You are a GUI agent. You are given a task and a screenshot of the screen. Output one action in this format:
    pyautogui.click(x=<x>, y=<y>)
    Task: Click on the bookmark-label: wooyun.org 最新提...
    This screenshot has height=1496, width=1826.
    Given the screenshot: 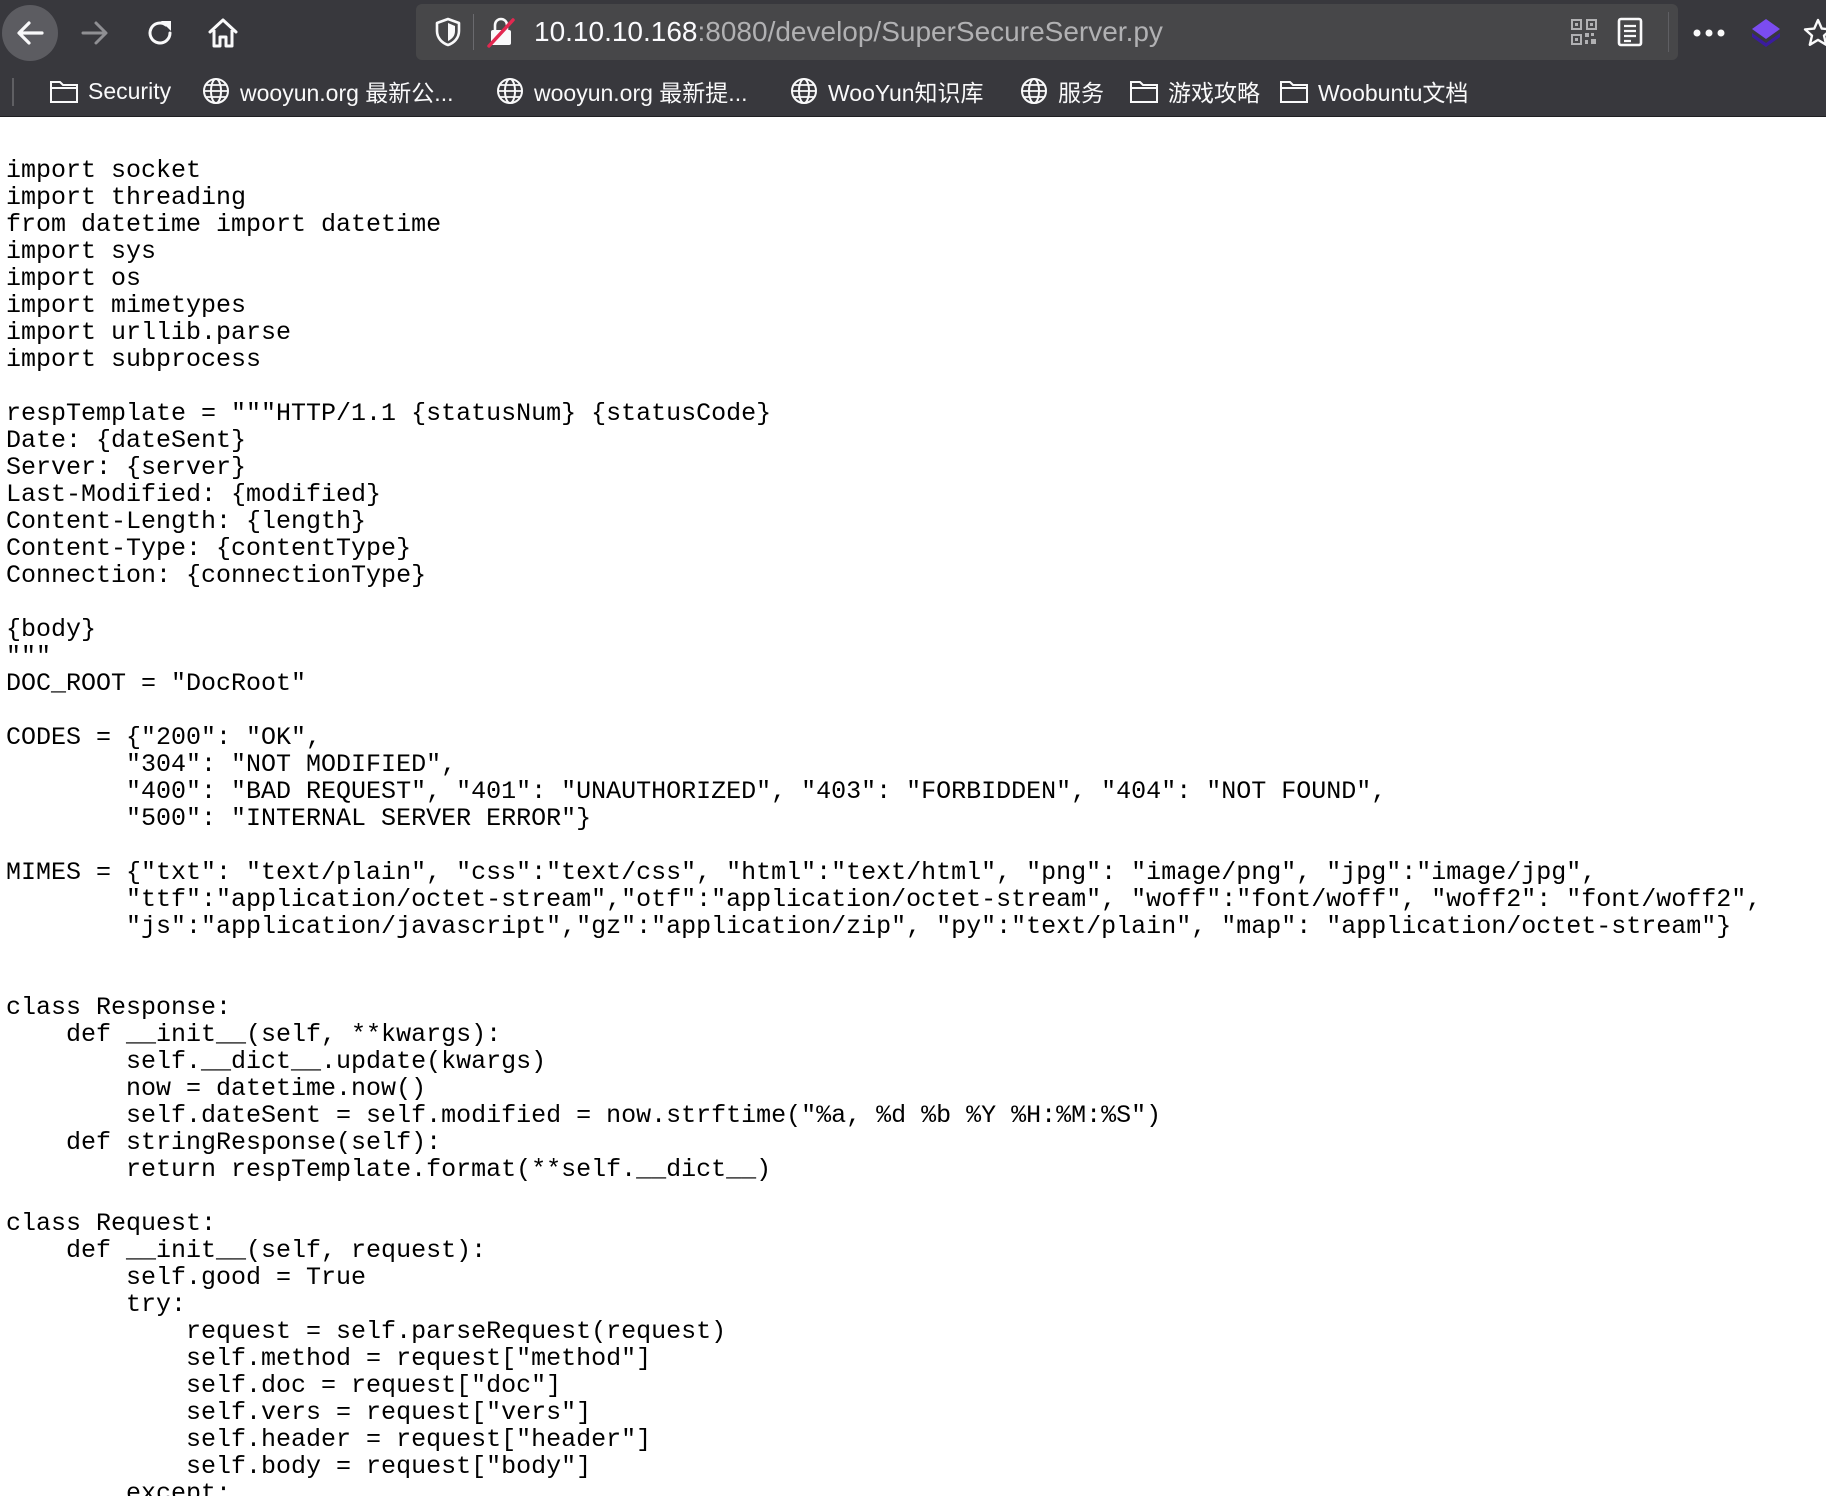 What is the action you would take?
    pyautogui.click(x=641, y=93)
    